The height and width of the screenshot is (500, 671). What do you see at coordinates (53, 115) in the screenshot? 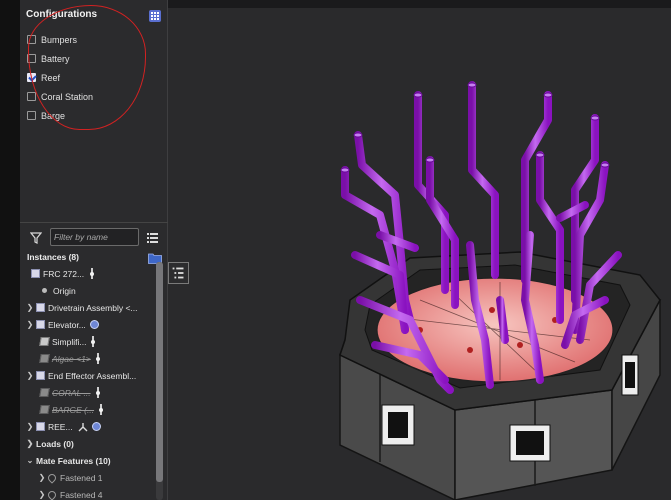
I see `config-option-label: Barge` at bounding box center [53, 115].